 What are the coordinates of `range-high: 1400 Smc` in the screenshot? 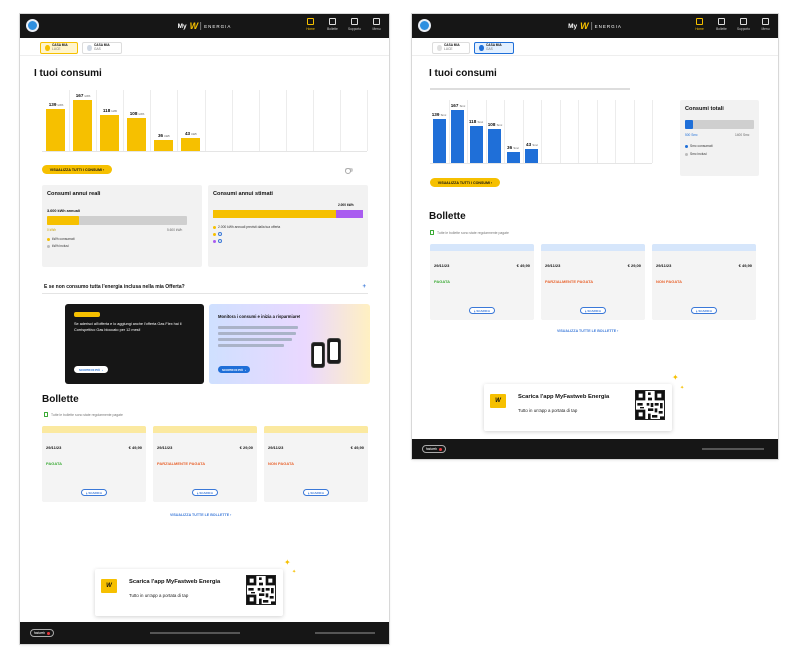 It's located at (742, 135).